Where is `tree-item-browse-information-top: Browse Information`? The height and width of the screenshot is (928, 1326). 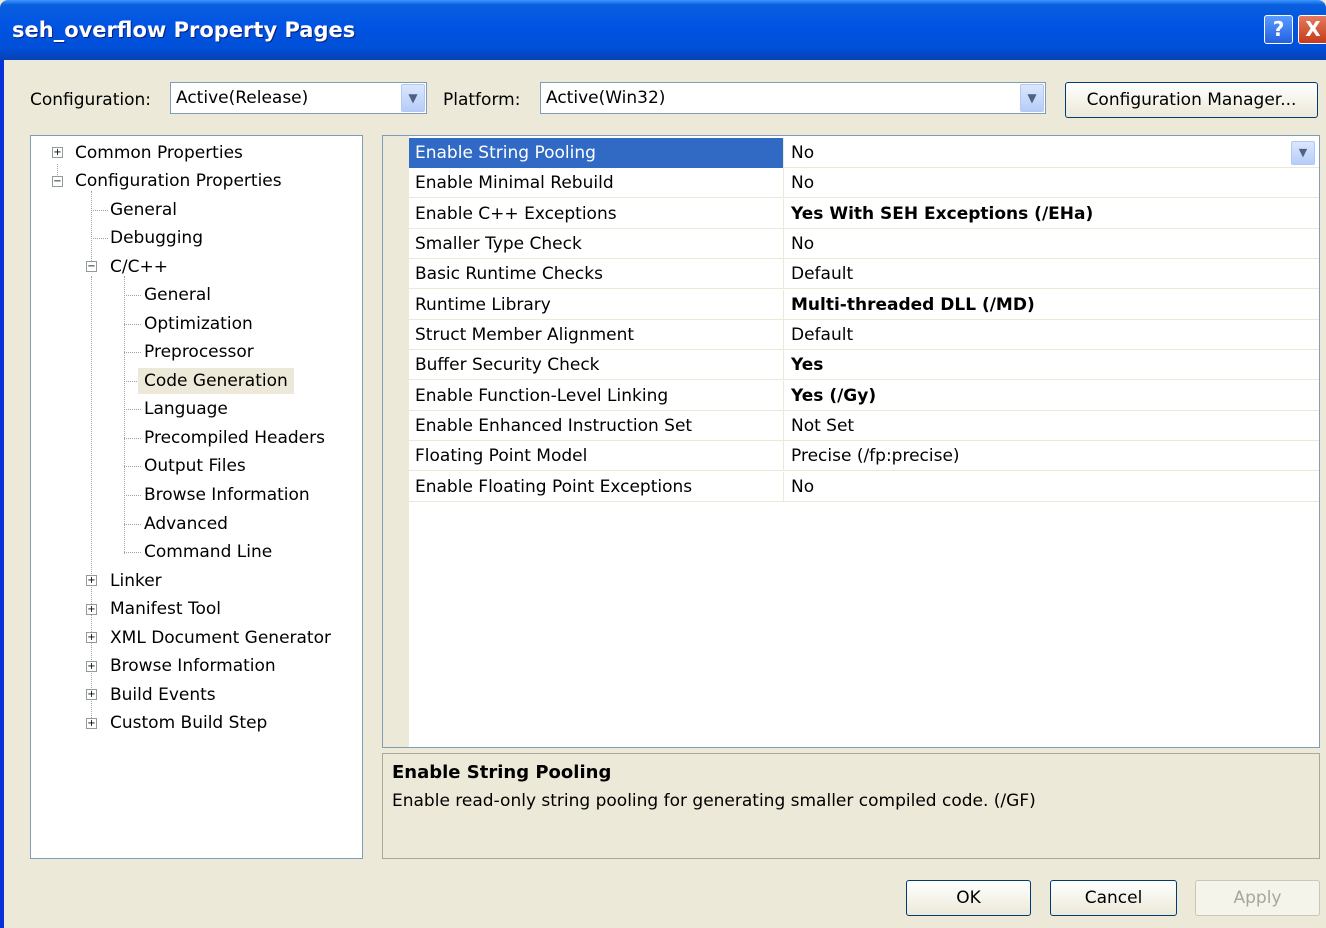 tree-item-browse-information-top: Browse Information is located at coordinates (193, 666).